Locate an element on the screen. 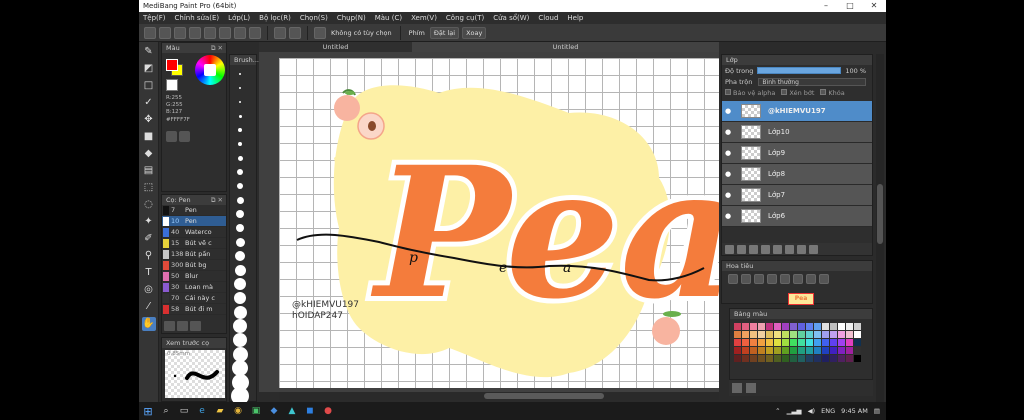  snap-label: Phím is located at coordinates (417, 33).